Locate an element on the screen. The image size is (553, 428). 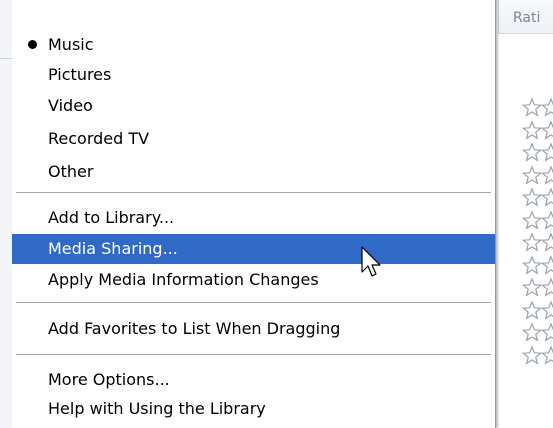
menu-item-label: Add Favorites to List When Dragging is located at coordinates (194, 328).